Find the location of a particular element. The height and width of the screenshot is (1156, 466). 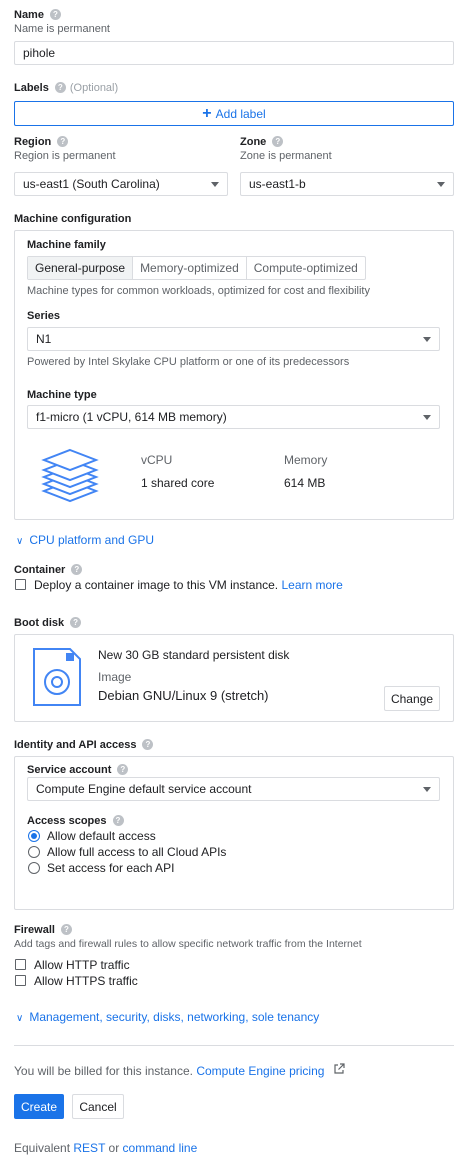

add-label-text: Add label is located at coordinates (240, 113).